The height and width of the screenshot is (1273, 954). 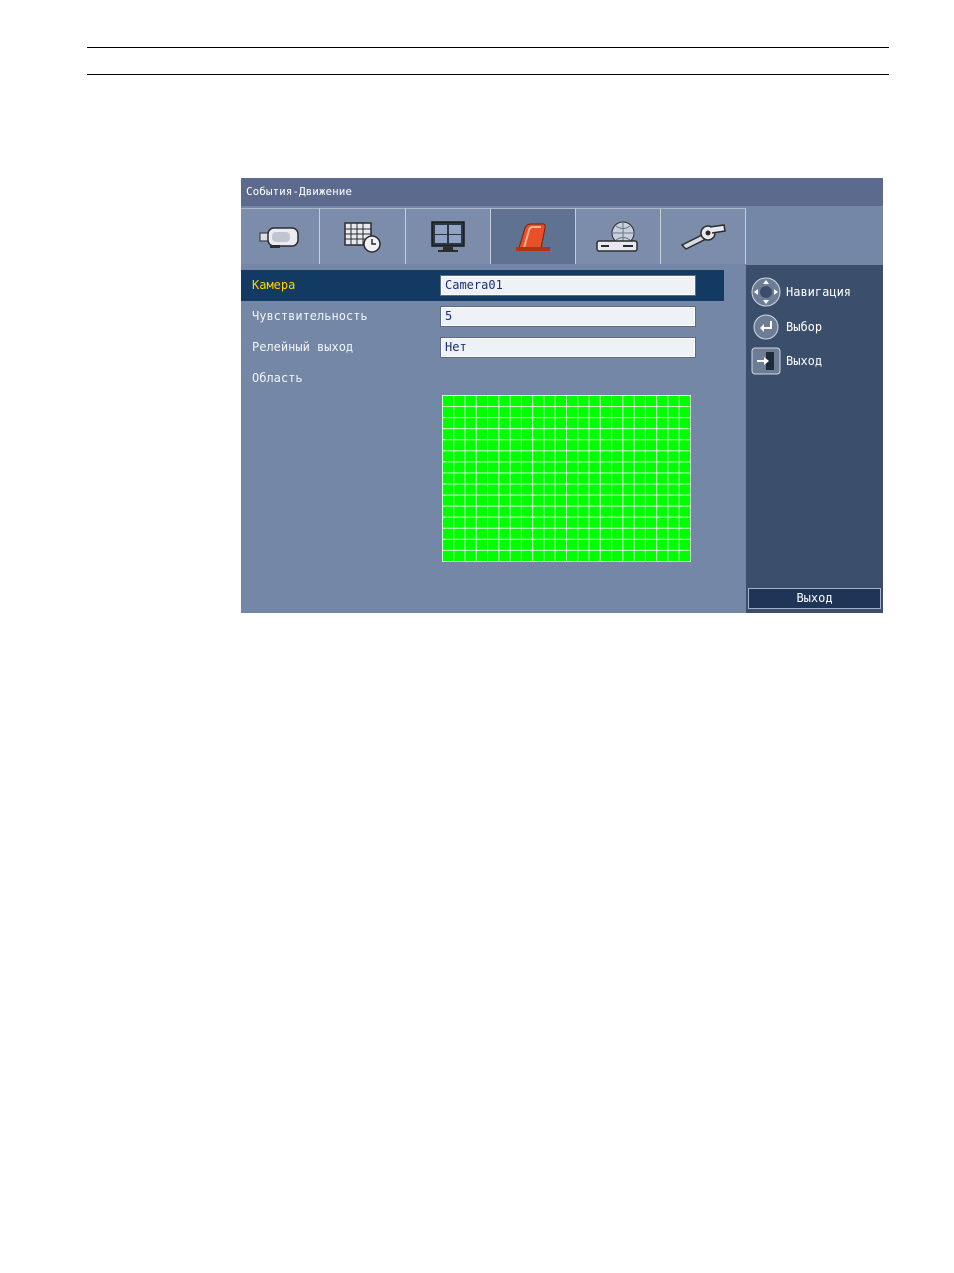 What do you see at coordinates (814, 598) in the screenshot?
I see `exit-button: Выход` at bounding box center [814, 598].